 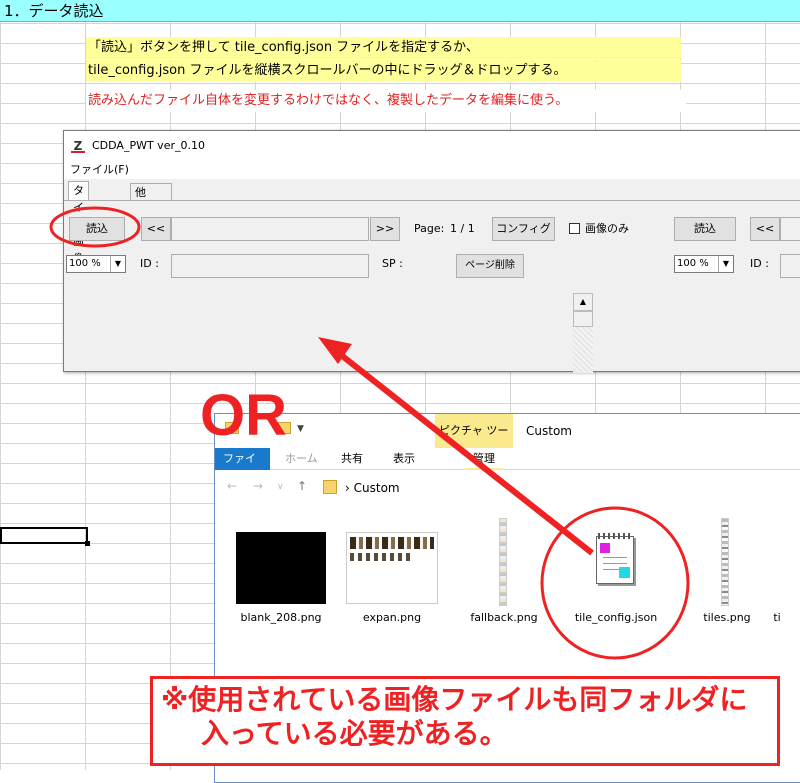 What do you see at coordinates (354, 733) in the screenshot?
I see `warning-line2: 入っている必要がある。` at bounding box center [354, 733].